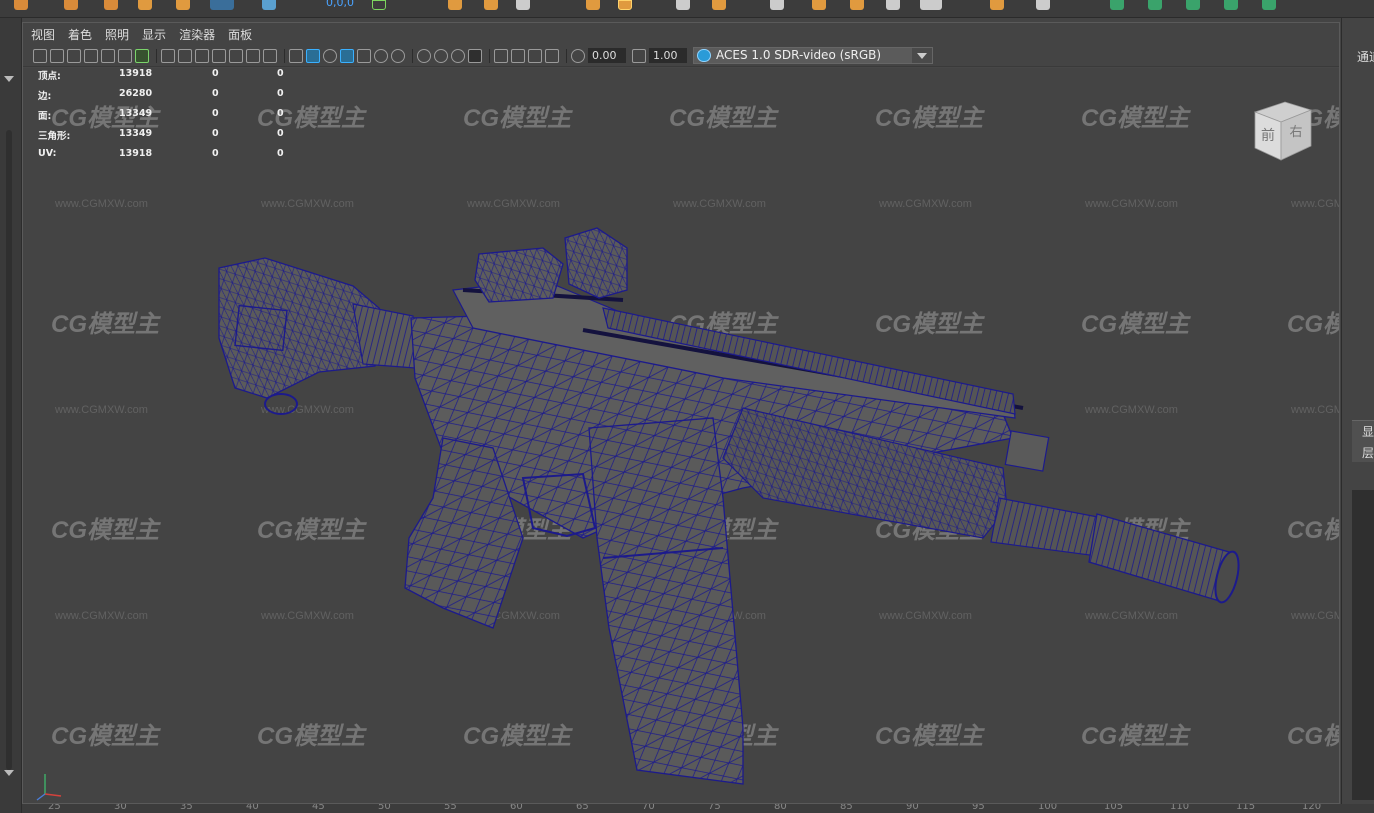 The height and width of the screenshot is (813, 1374). Describe the element at coordinates (9, 773) in the screenshot. I see `collapse-down-icon` at that location.